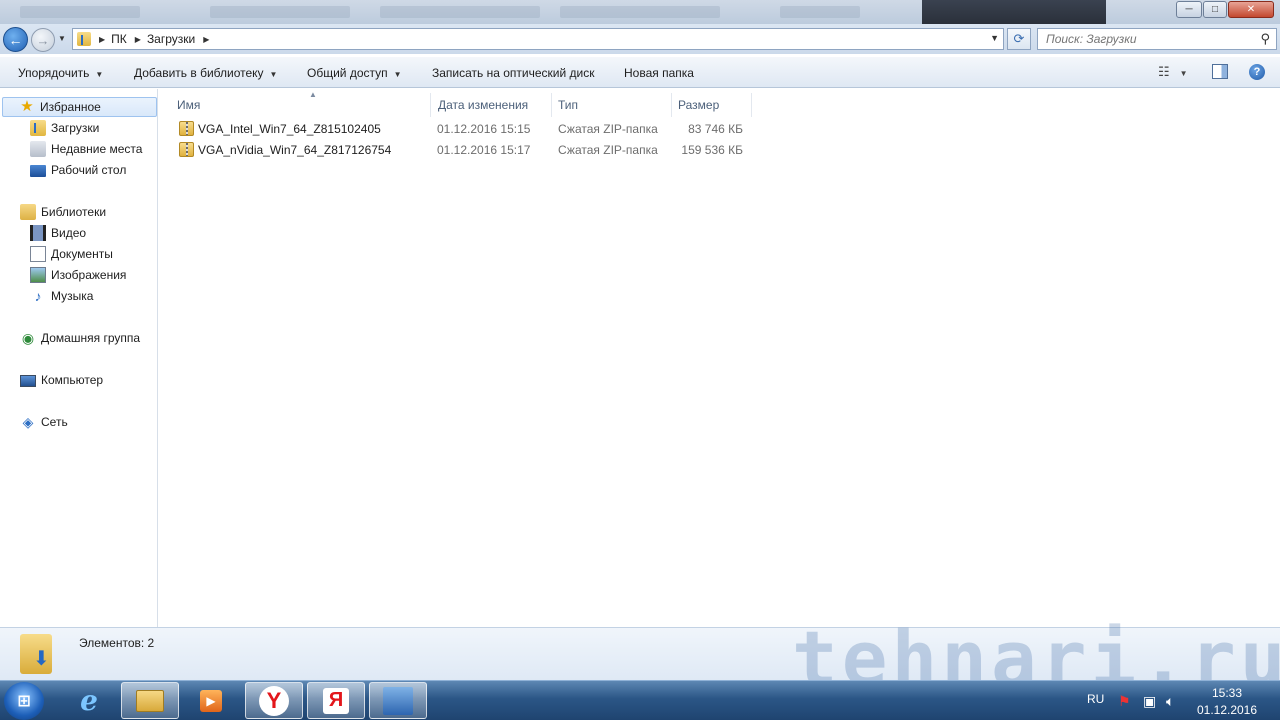 The image size is (1280, 720). Describe the element at coordinates (205, 73) in the screenshot. I see `add-to-library-button: Добавить в библиотеку ▼` at that location.